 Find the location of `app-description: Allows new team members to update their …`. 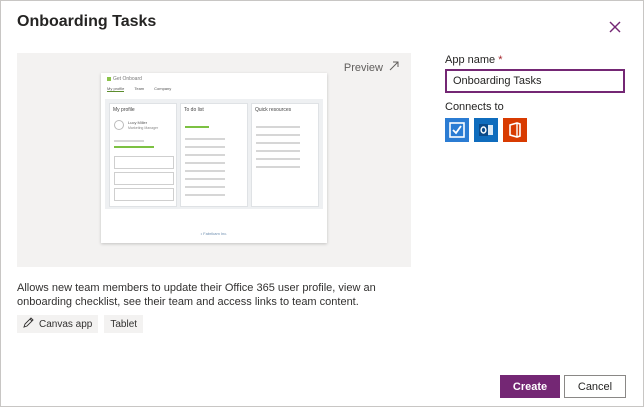

app-description: Allows new team members to update their … is located at coordinates (196, 295).